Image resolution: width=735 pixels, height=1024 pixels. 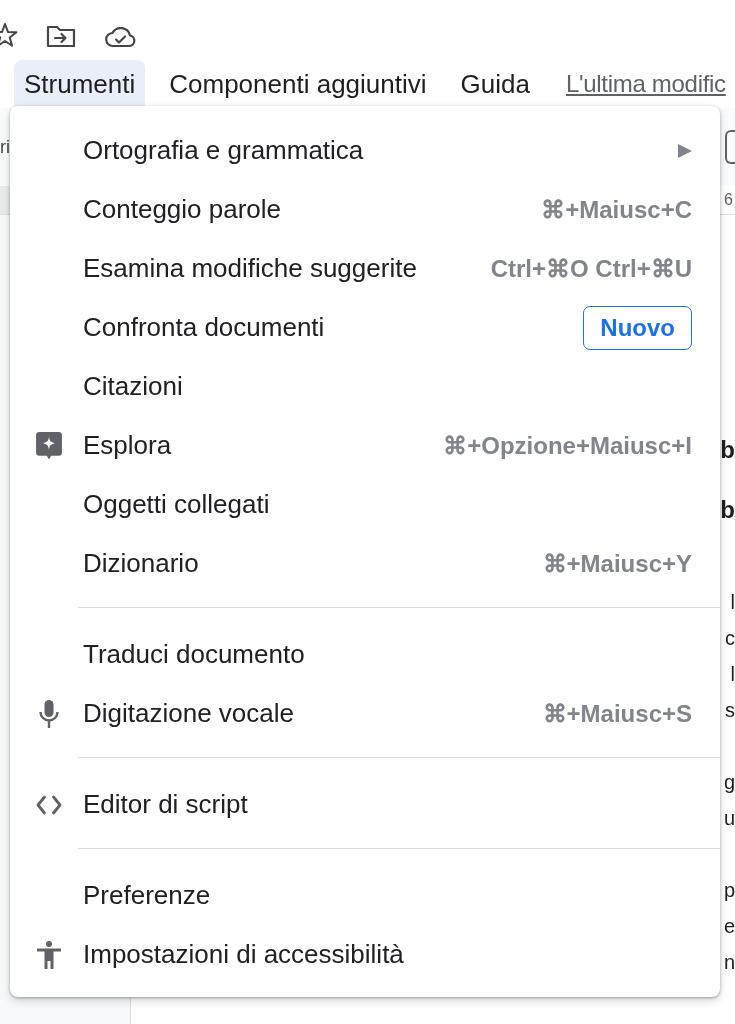 What do you see at coordinates (495, 84) in the screenshot?
I see `menu-bar-item: Guida` at bounding box center [495, 84].